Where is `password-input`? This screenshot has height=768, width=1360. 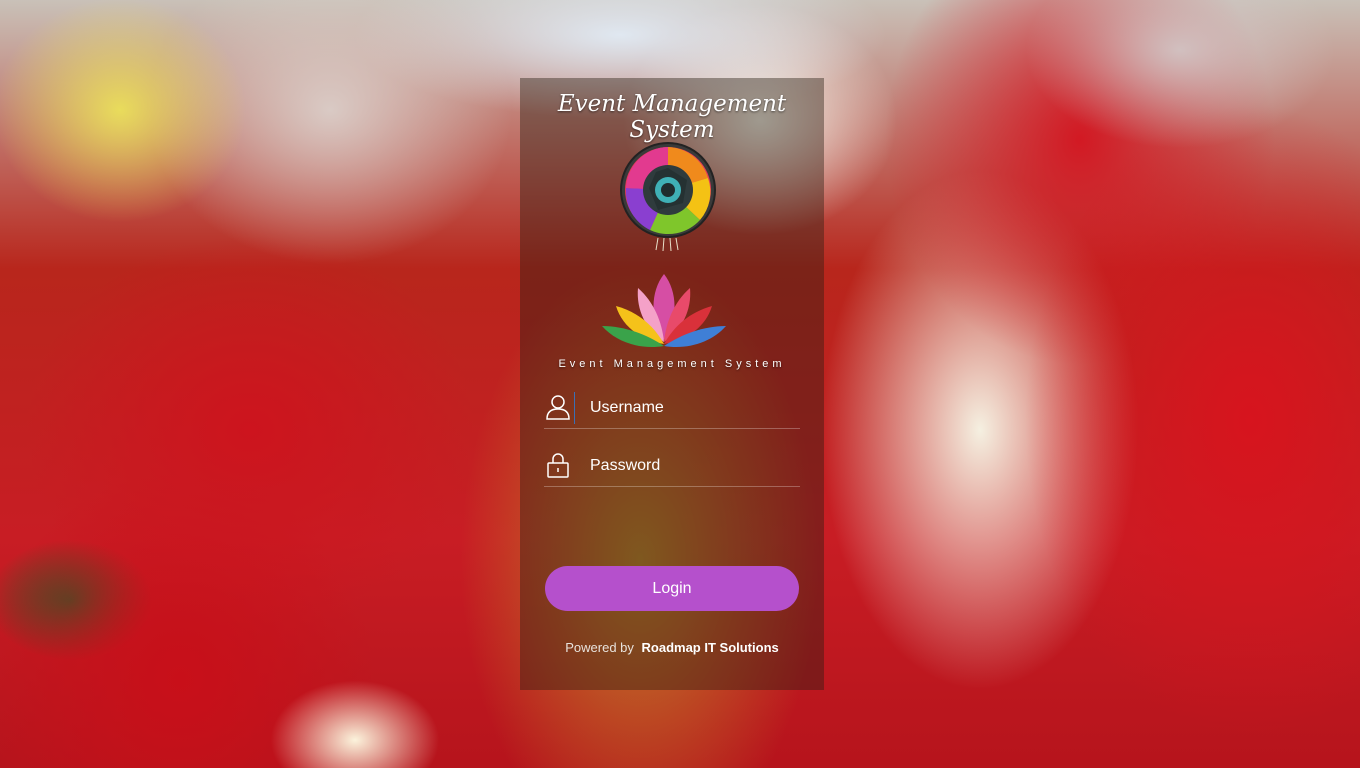
password-input is located at coordinates (692, 466).